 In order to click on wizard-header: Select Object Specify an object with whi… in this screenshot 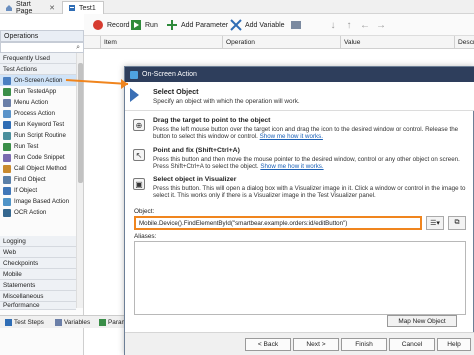, I will do `click(299, 96)`.